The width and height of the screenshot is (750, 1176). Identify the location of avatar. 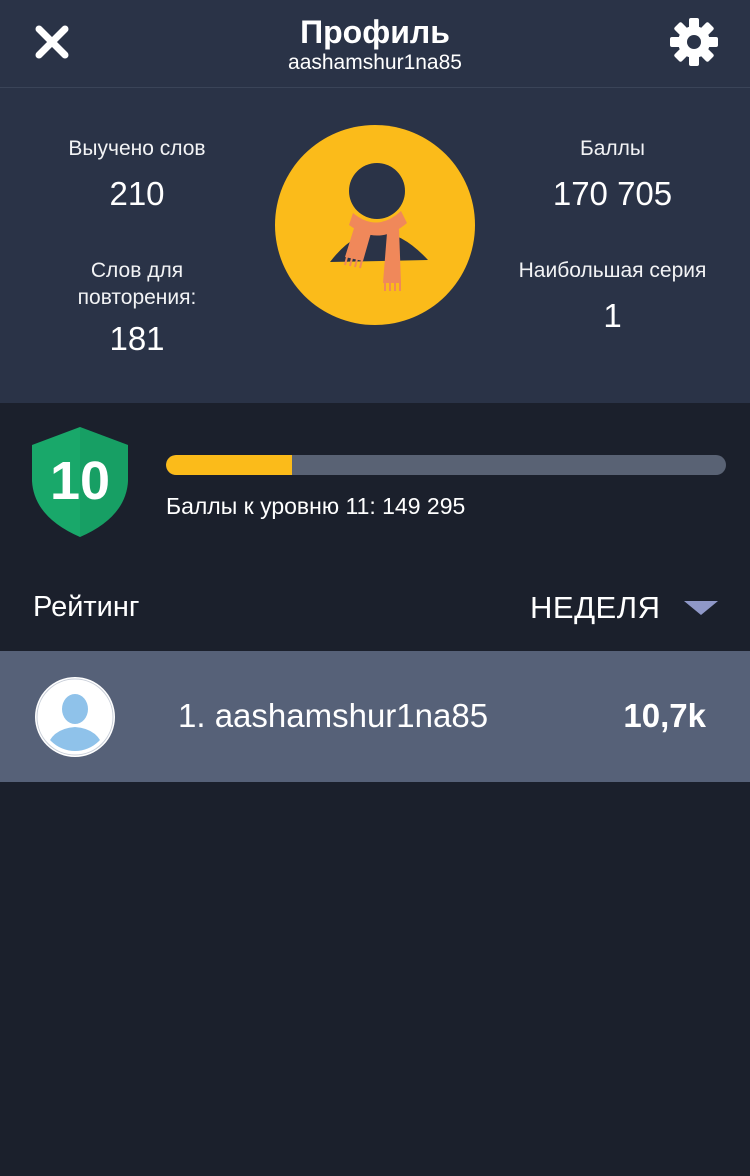
(75, 717).